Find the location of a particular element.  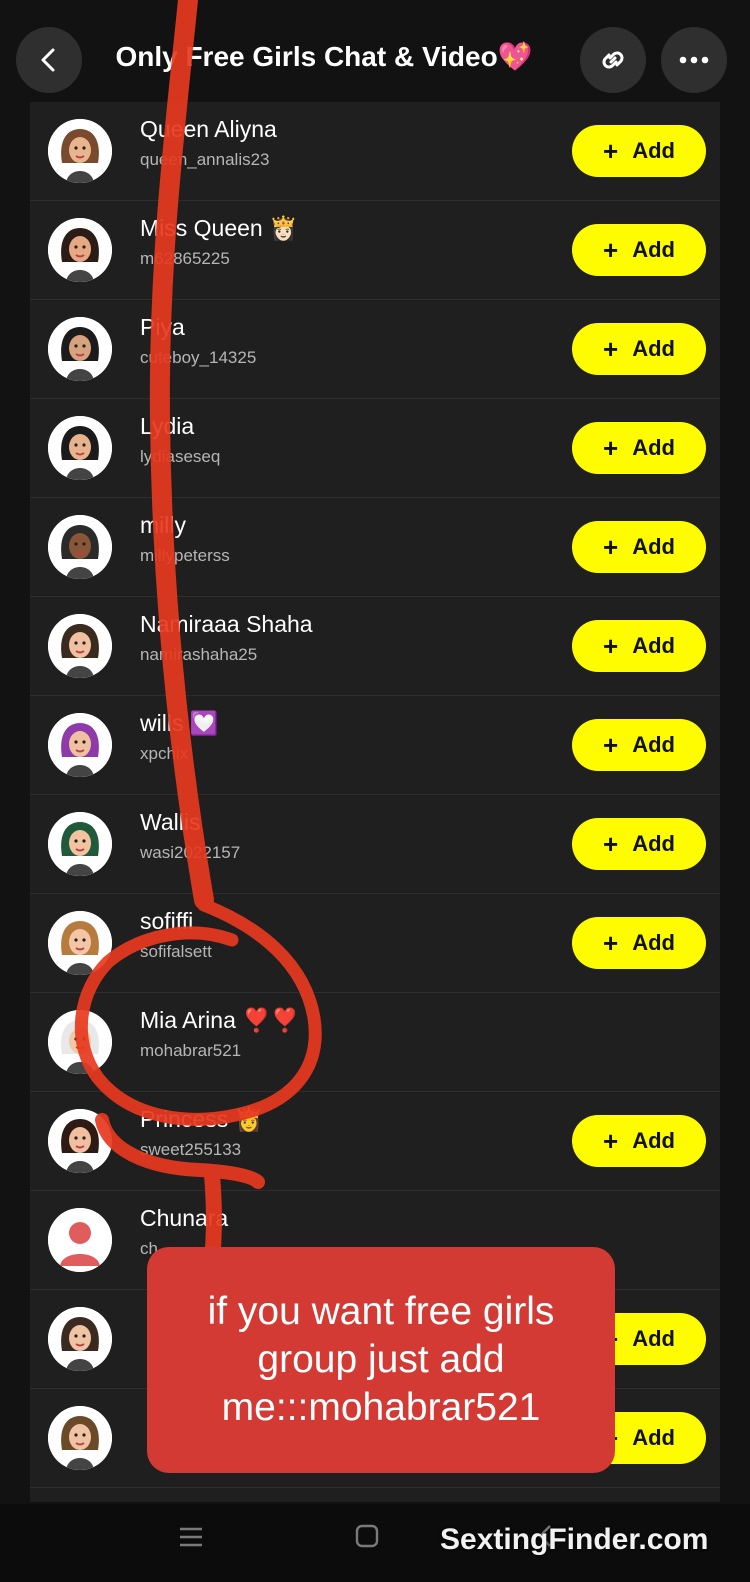

member-row: Wallis wasi2022157 + Add is located at coordinates (375, 844).